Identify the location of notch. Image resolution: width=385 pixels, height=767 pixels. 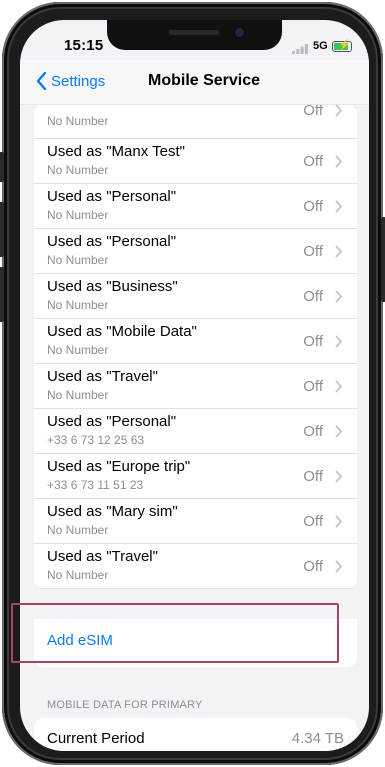
(194, 35).